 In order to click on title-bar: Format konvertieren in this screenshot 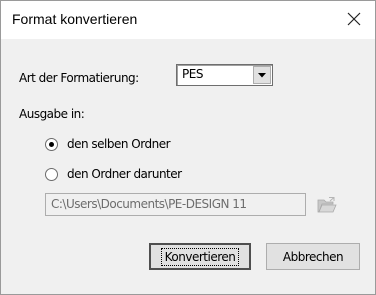, I will do `click(188, 20)`.